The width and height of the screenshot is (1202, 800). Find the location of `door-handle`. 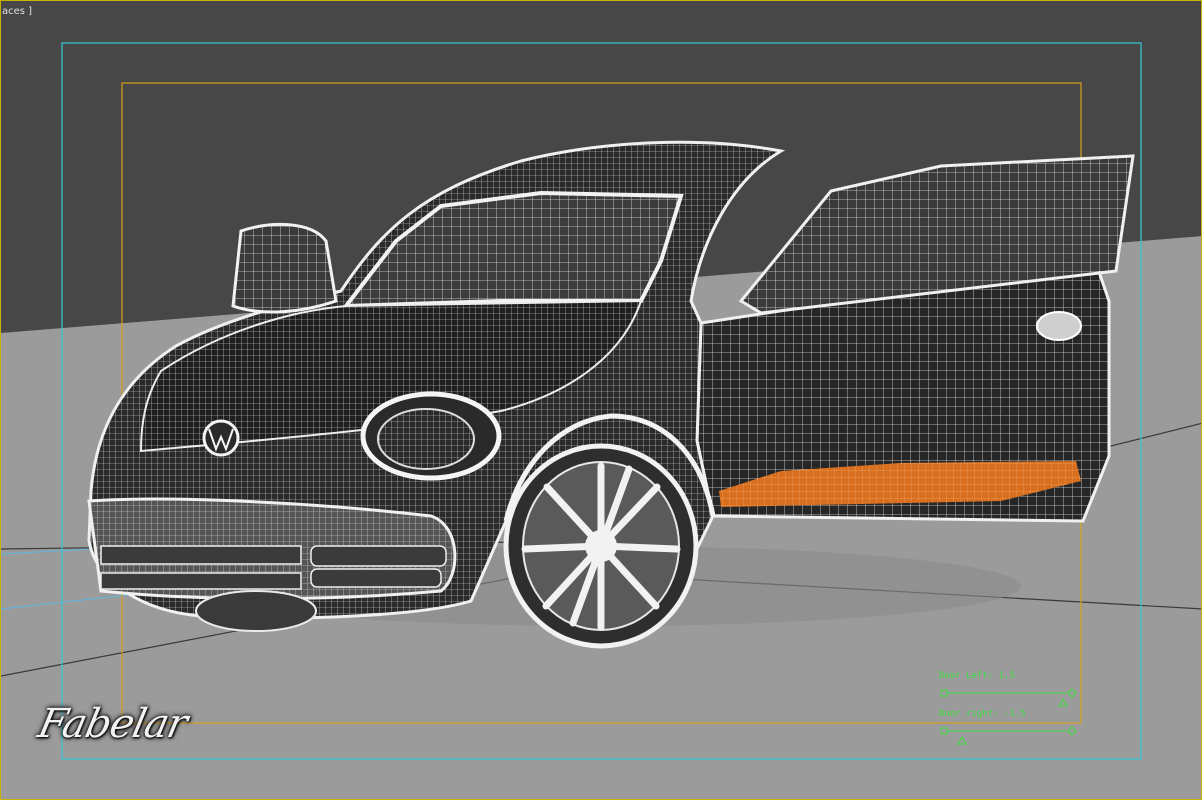

door-handle is located at coordinates (1059, 326).